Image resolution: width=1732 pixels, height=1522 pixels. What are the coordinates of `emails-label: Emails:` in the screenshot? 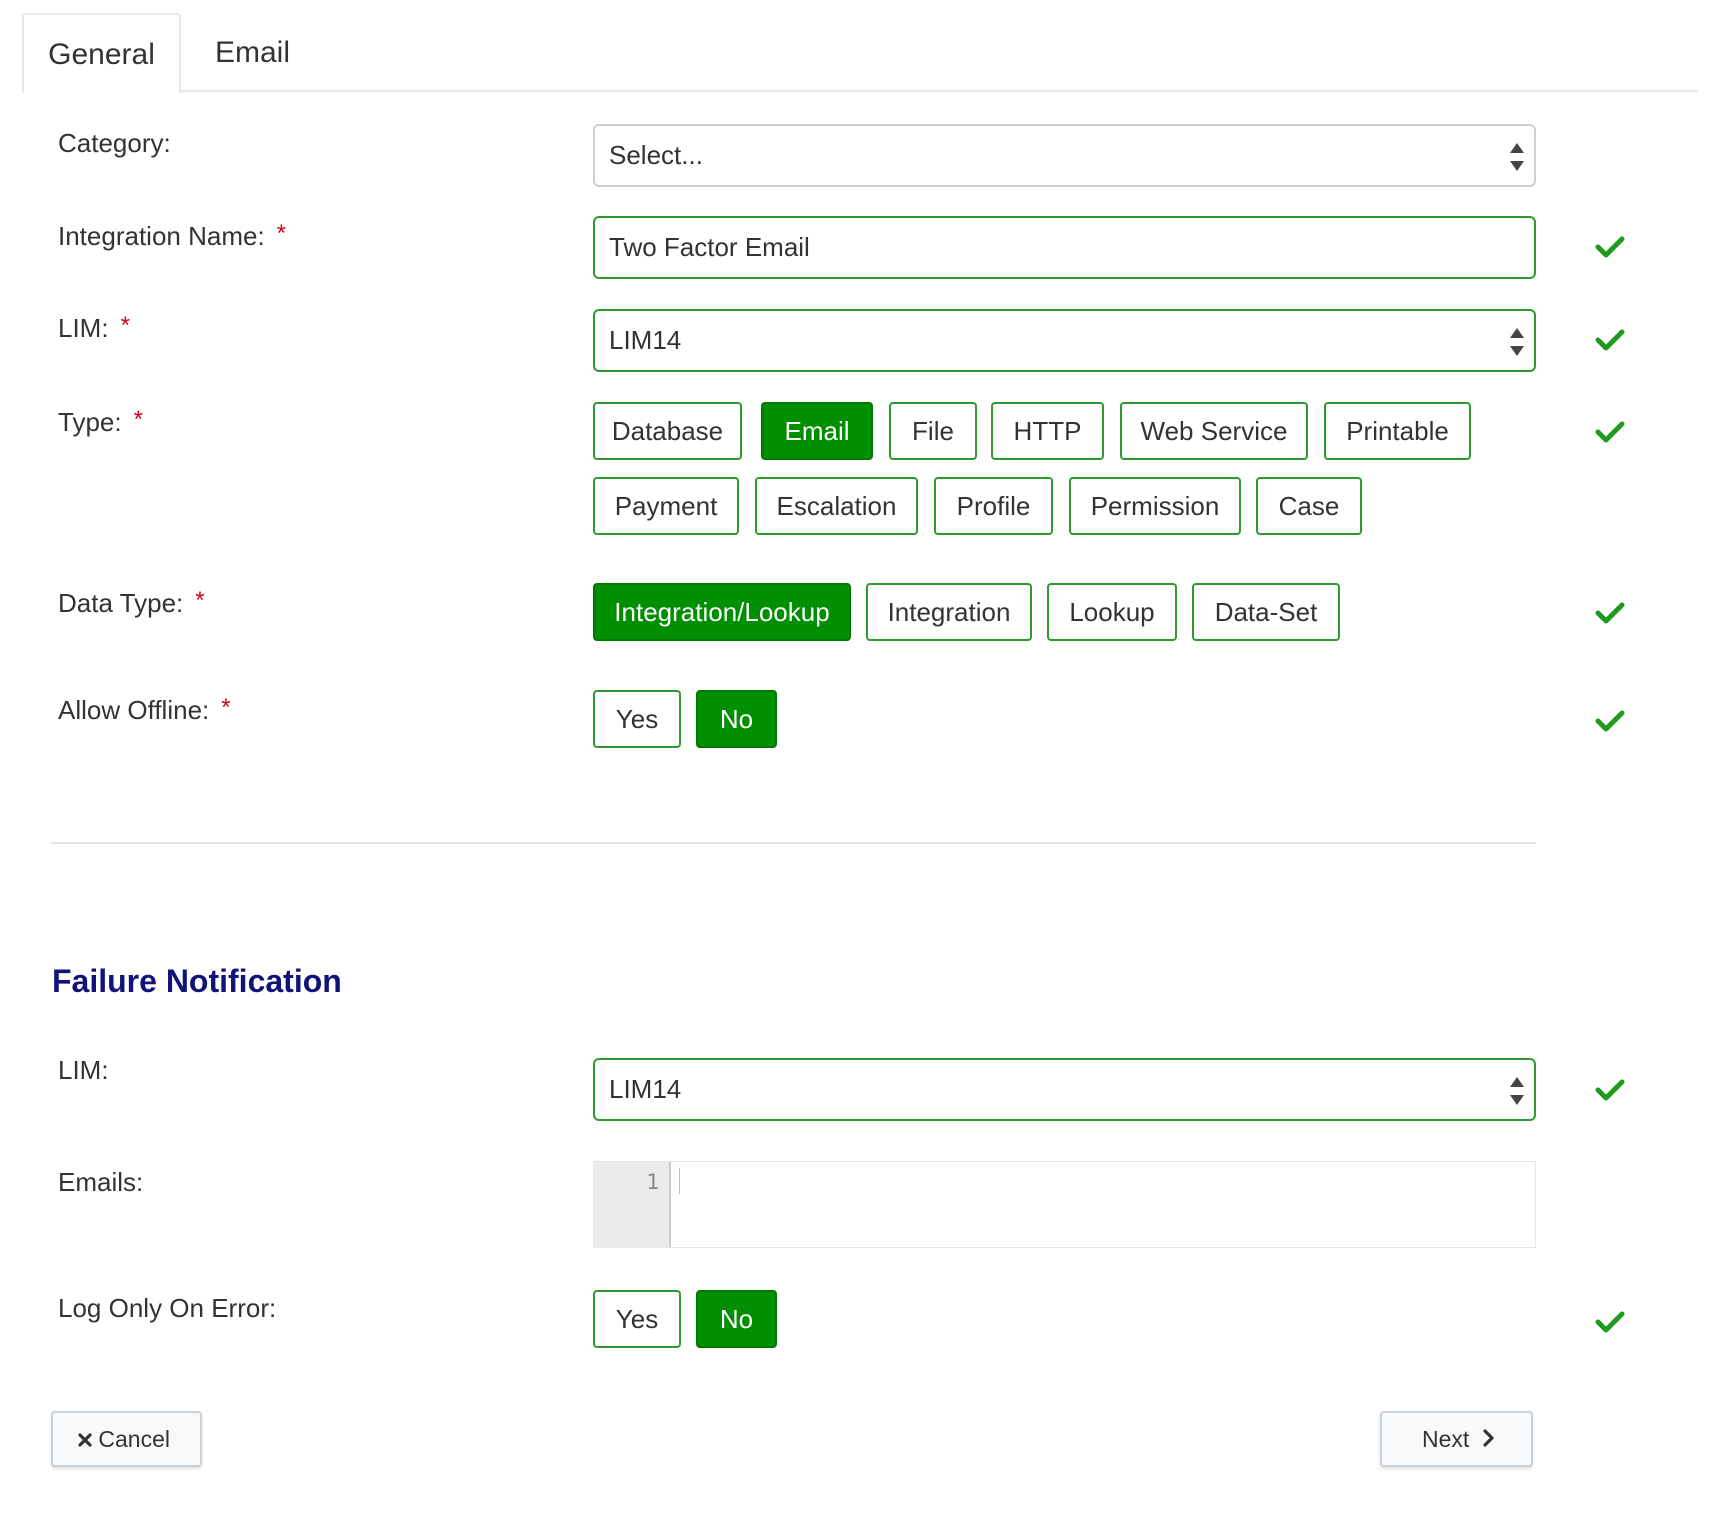 It's located at (101, 1182).